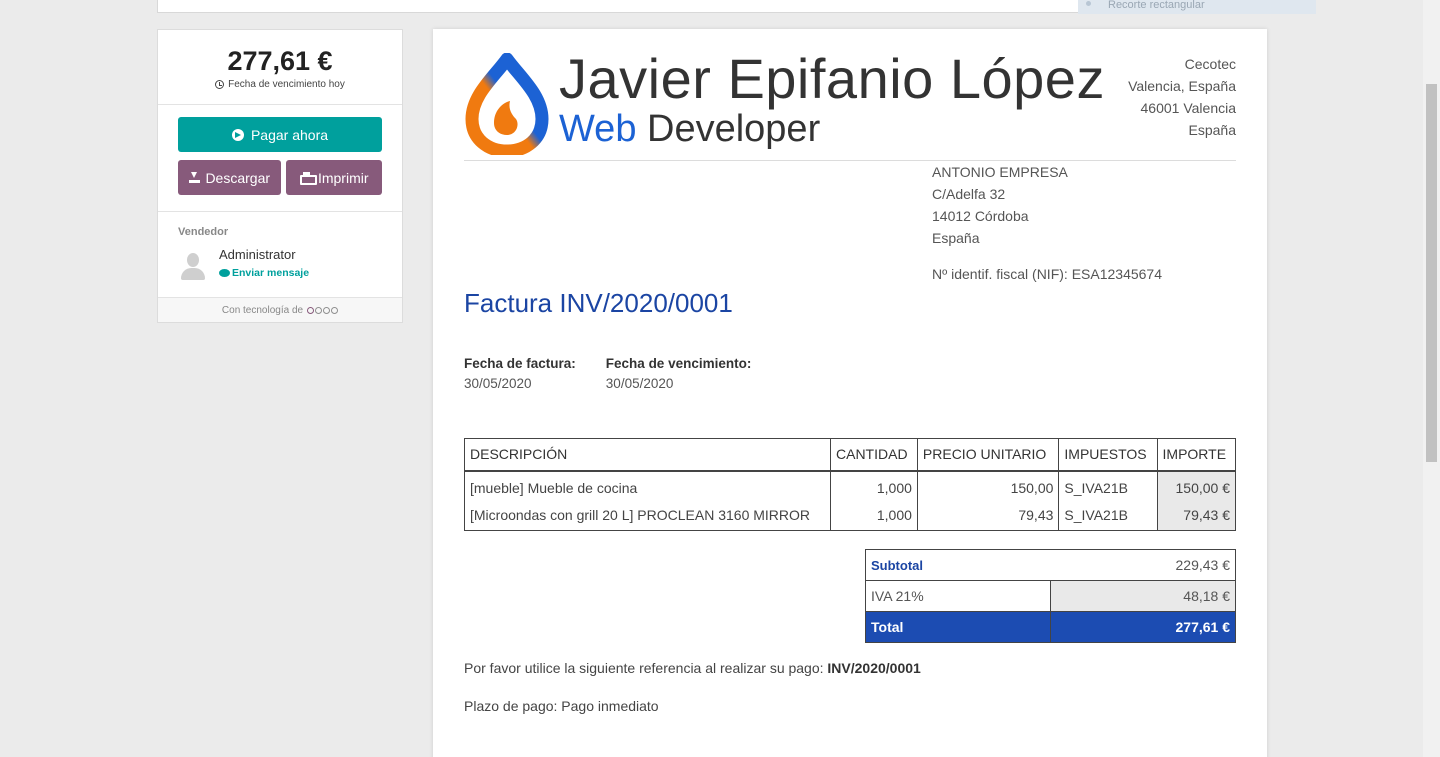 This screenshot has height=757, width=1440. I want to click on company-name: Javier Epifanio López, so click(832, 78).